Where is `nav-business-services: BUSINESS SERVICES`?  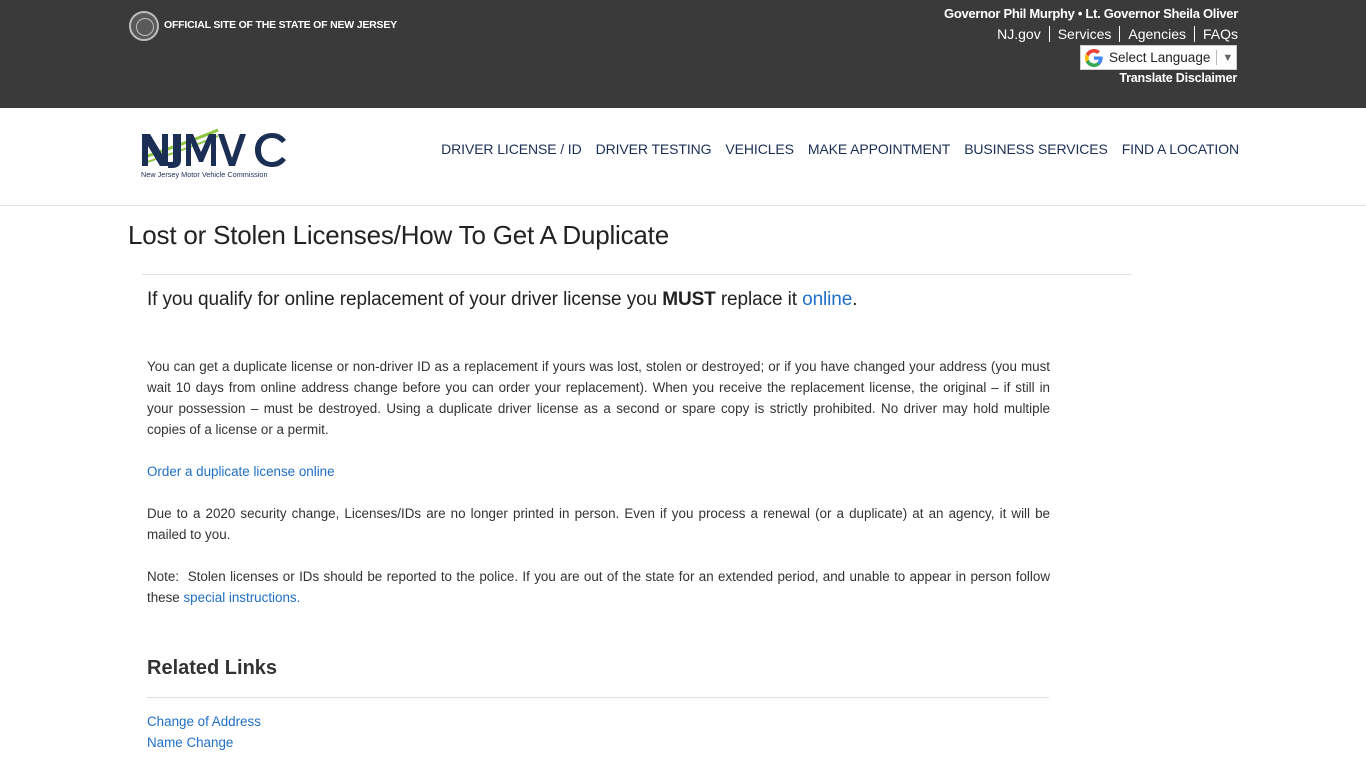
nav-business-services: BUSINESS SERVICES is located at coordinates (1036, 149).